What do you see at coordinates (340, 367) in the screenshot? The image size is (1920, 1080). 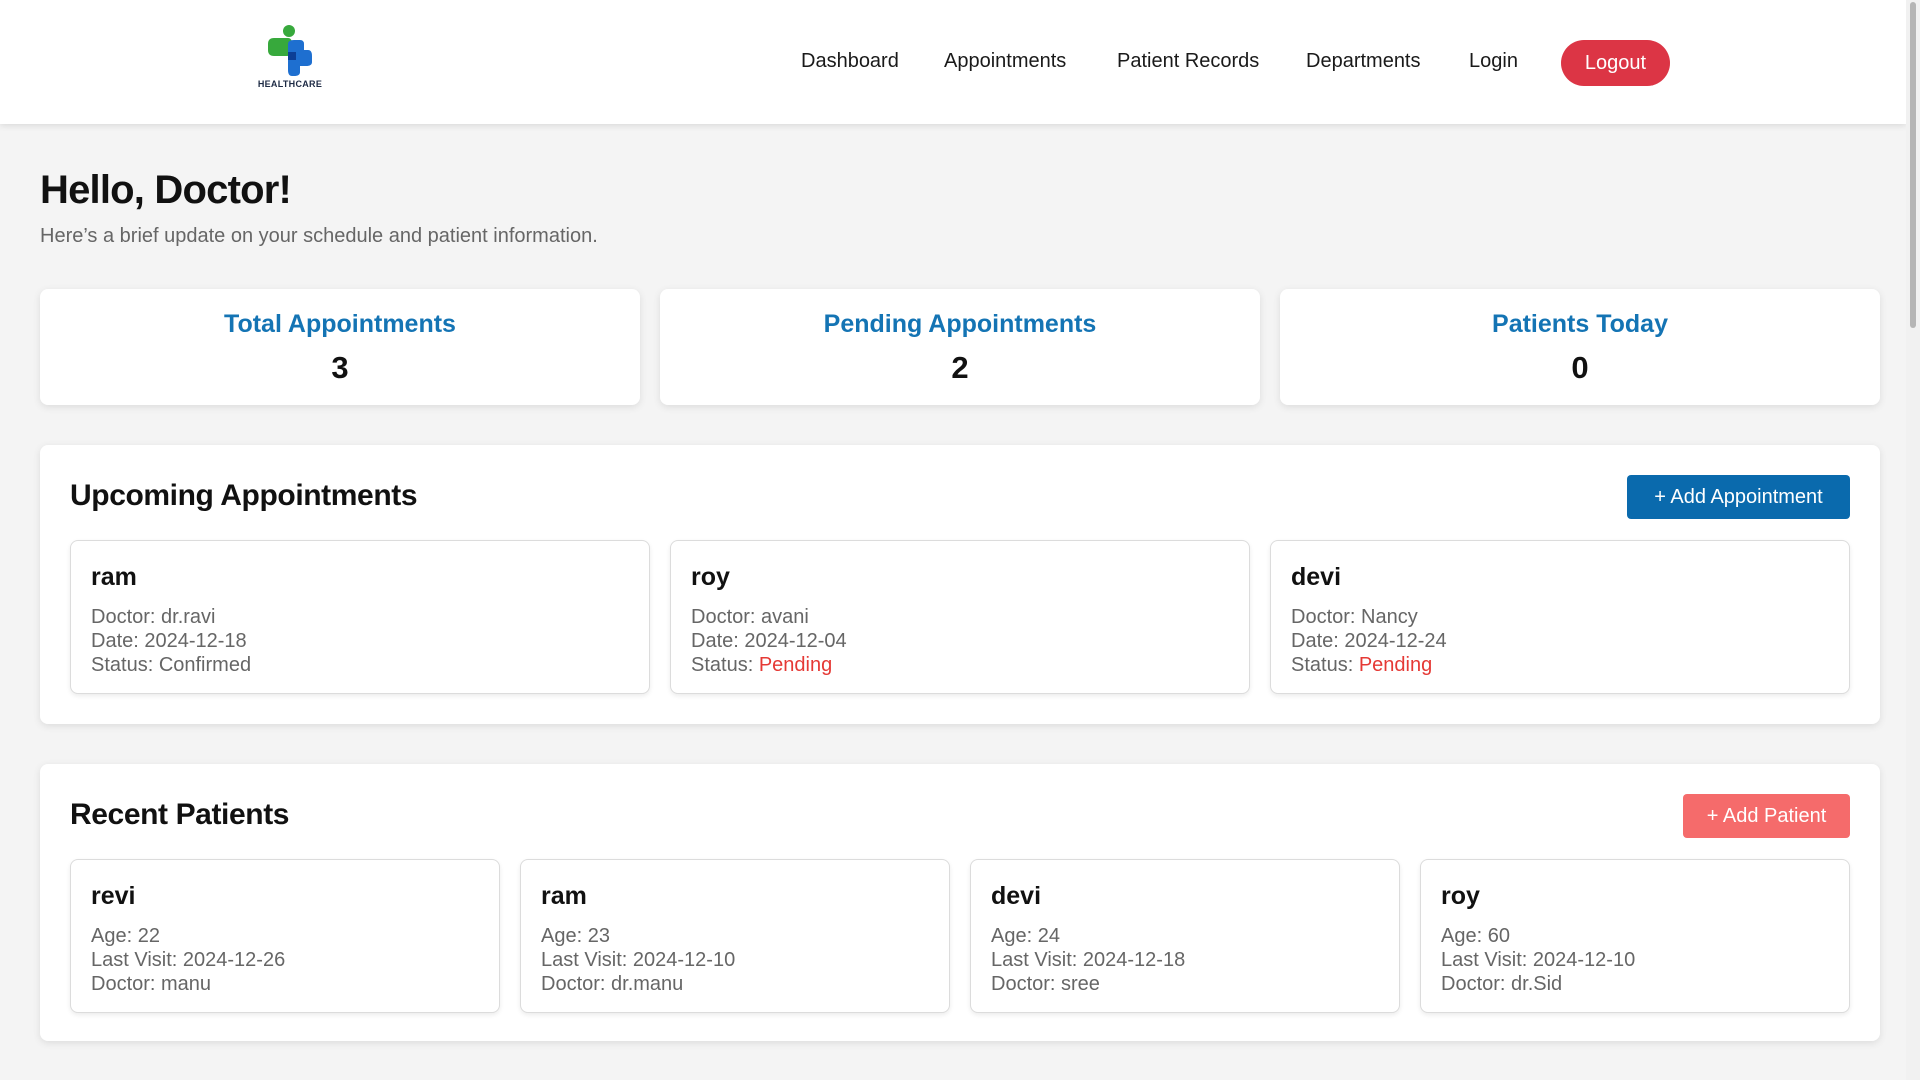 I see `stat-value: 3` at bounding box center [340, 367].